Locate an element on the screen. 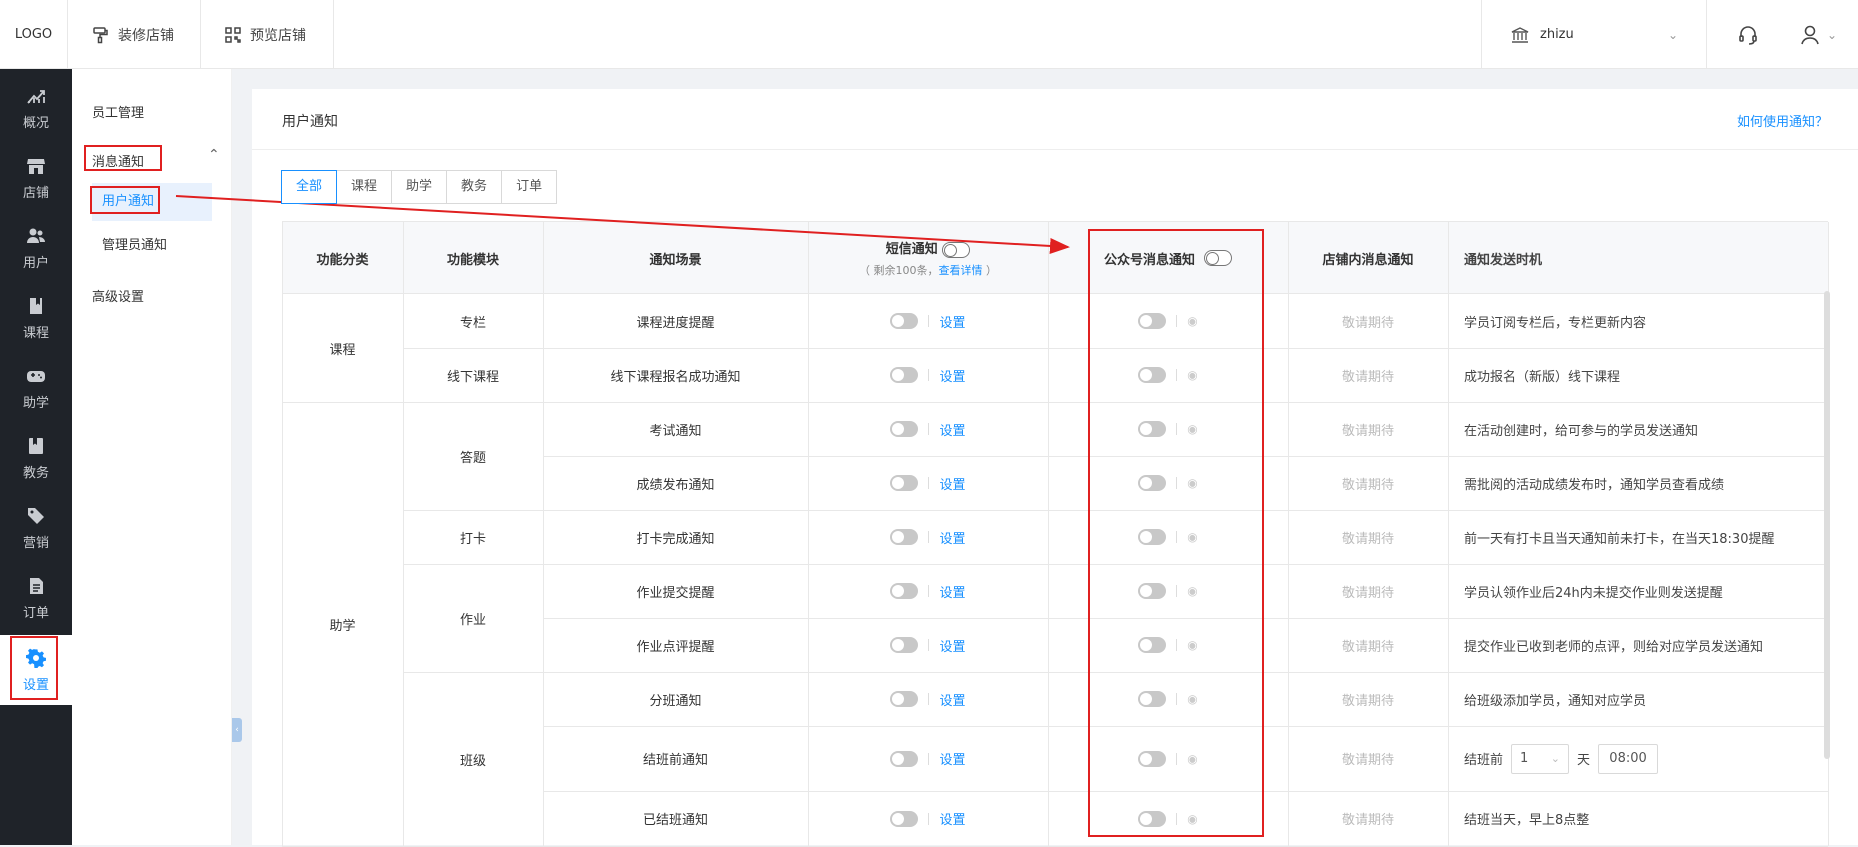  sms-master-toggle is located at coordinates (956, 249).